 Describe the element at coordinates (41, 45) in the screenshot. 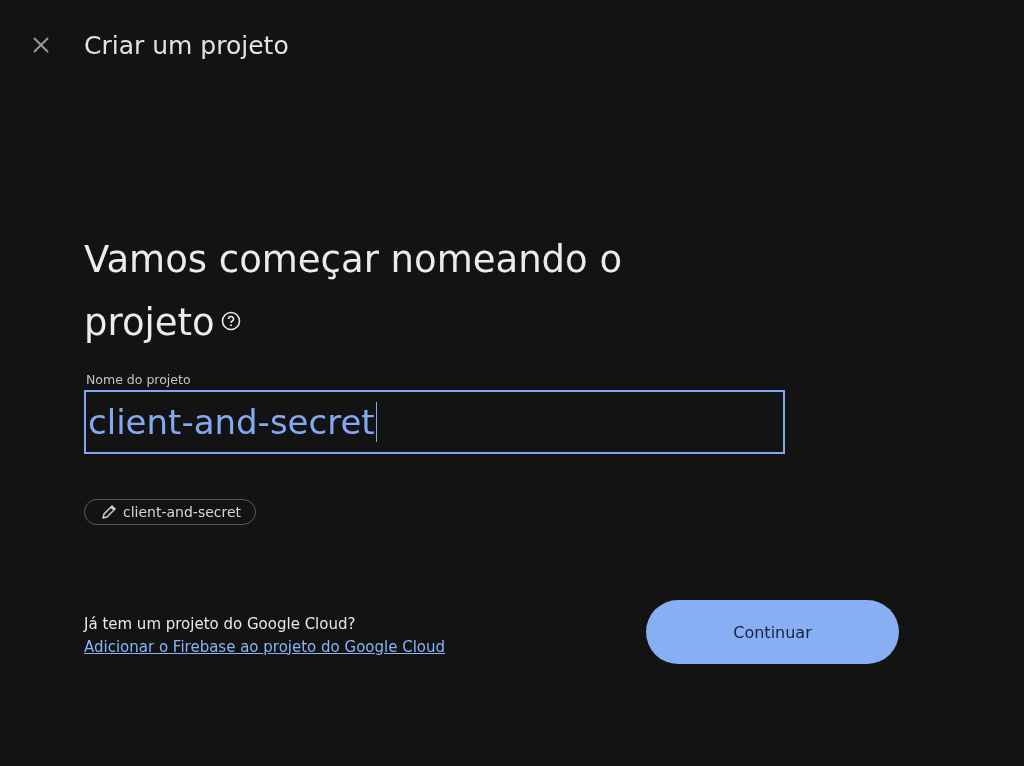

I see `close-icon` at that location.